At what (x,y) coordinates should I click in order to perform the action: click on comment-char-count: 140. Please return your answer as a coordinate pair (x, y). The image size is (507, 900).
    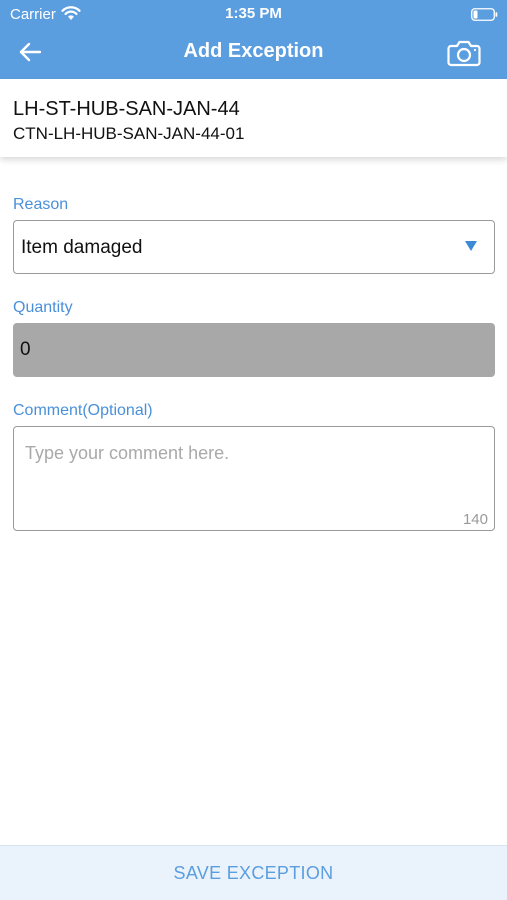
    Looking at the image, I should click on (475, 519).